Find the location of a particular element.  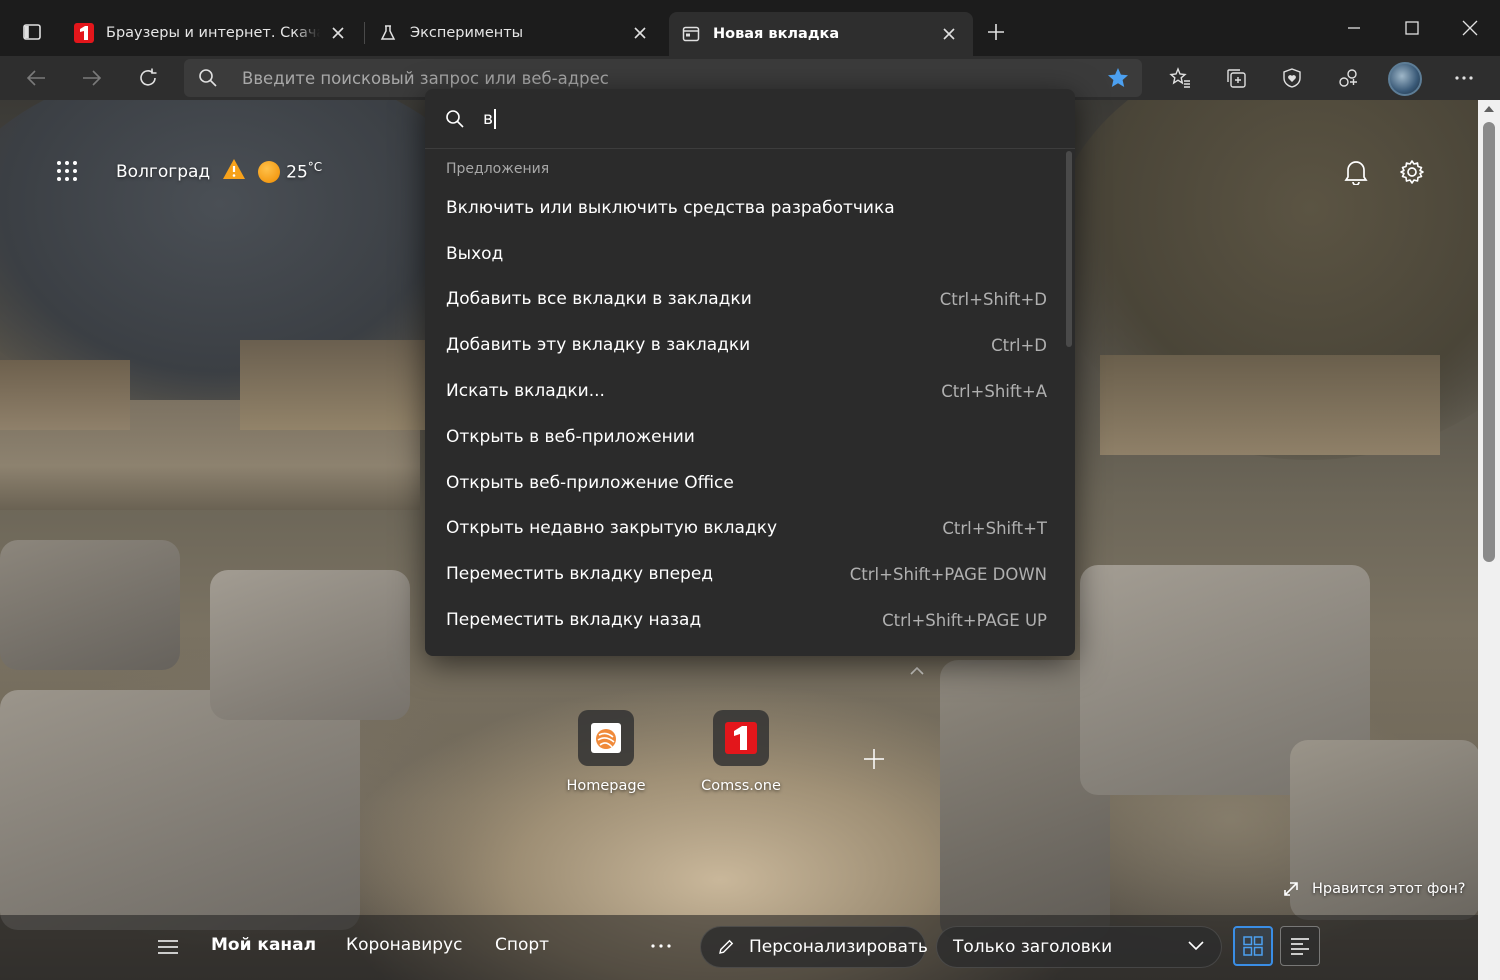

close-icon is located at coordinates (949, 34).